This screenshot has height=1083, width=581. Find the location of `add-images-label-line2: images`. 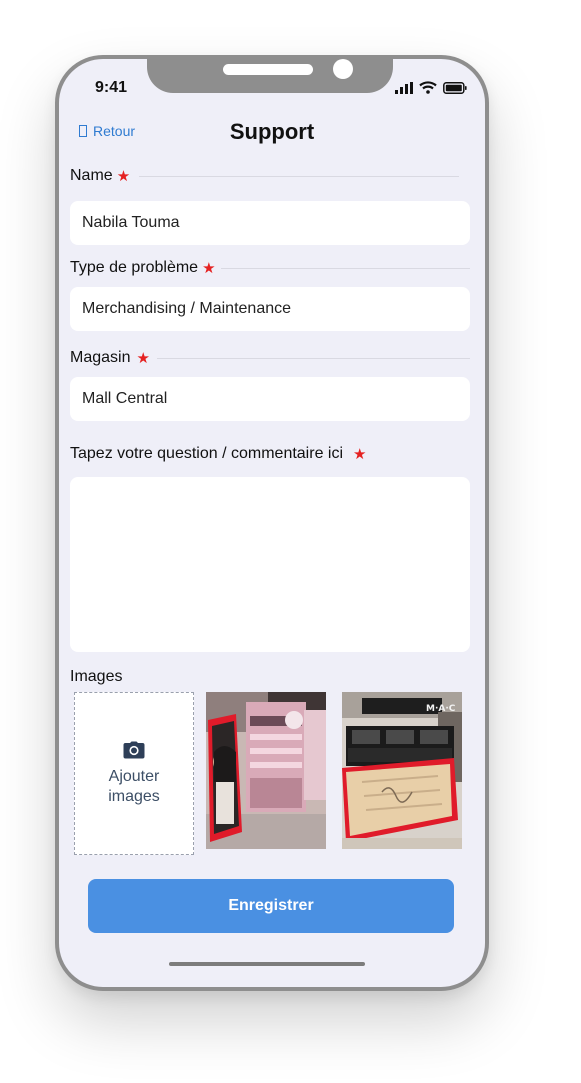

add-images-label-line2: images is located at coordinates (134, 796).